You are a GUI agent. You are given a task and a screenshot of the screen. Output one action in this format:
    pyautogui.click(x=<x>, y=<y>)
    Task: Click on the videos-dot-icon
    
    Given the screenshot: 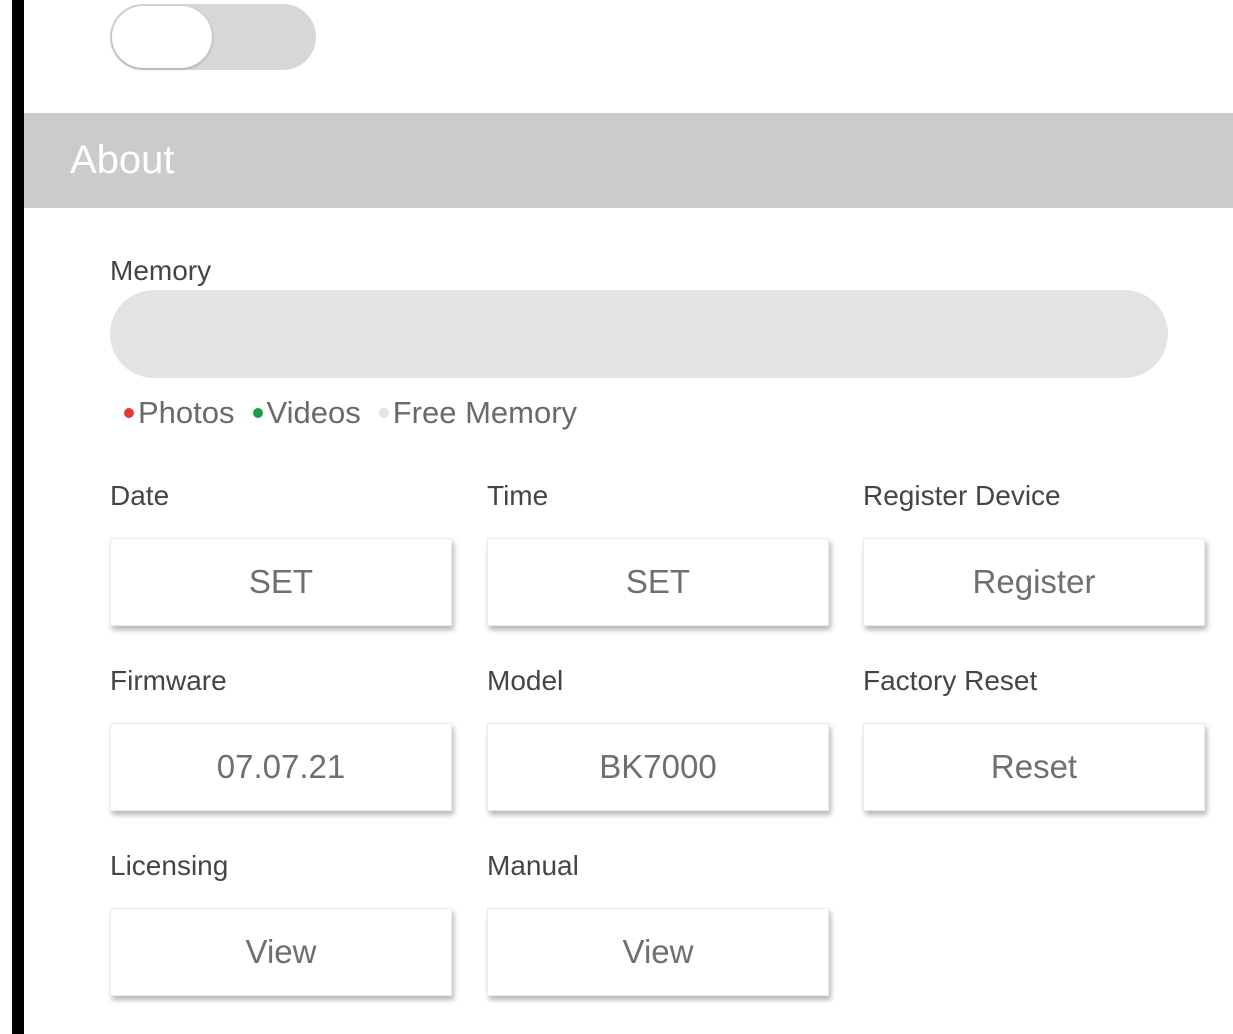 What is the action you would take?
    pyautogui.click(x=257, y=413)
    